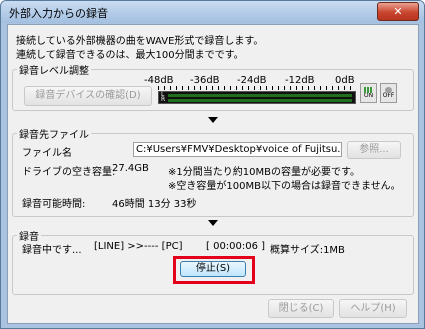  Describe the element at coordinates (260, 95) in the screenshot. I see `meter-bar-left` at that location.